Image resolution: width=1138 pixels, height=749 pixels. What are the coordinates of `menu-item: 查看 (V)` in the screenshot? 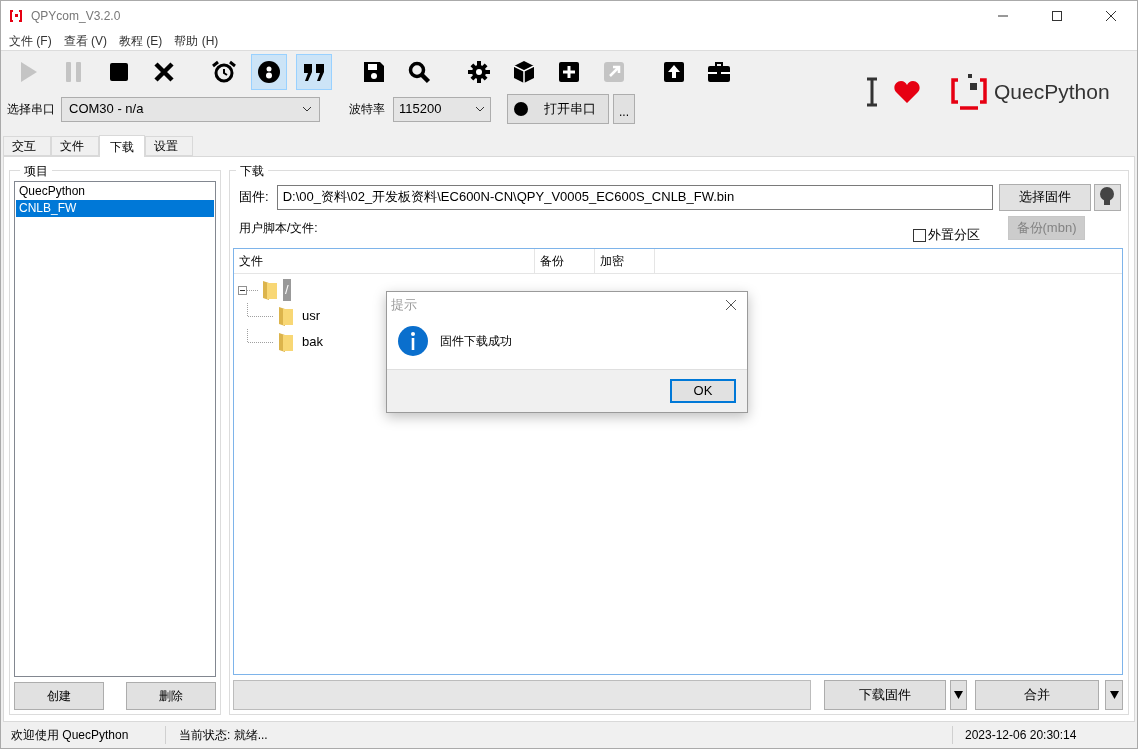 It's located at (85, 40).